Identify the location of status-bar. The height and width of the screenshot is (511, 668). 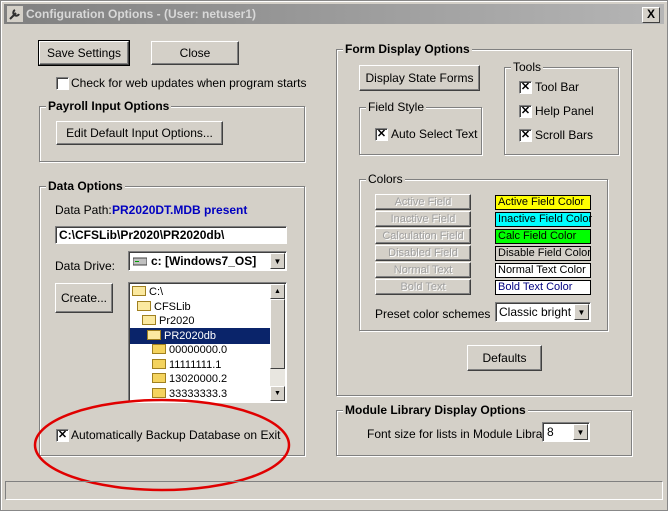
(334, 490).